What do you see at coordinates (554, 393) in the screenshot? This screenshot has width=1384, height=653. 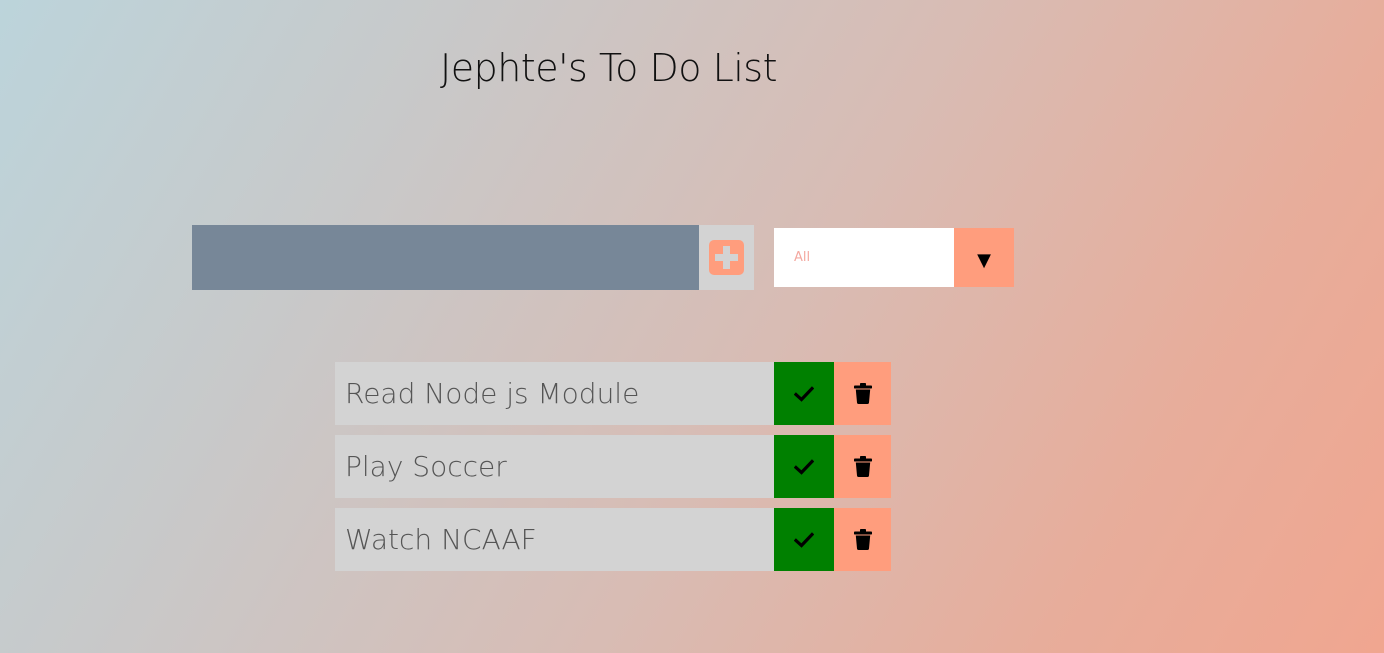 I see `todo-text: Read Node js Module` at bounding box center [554, 393].